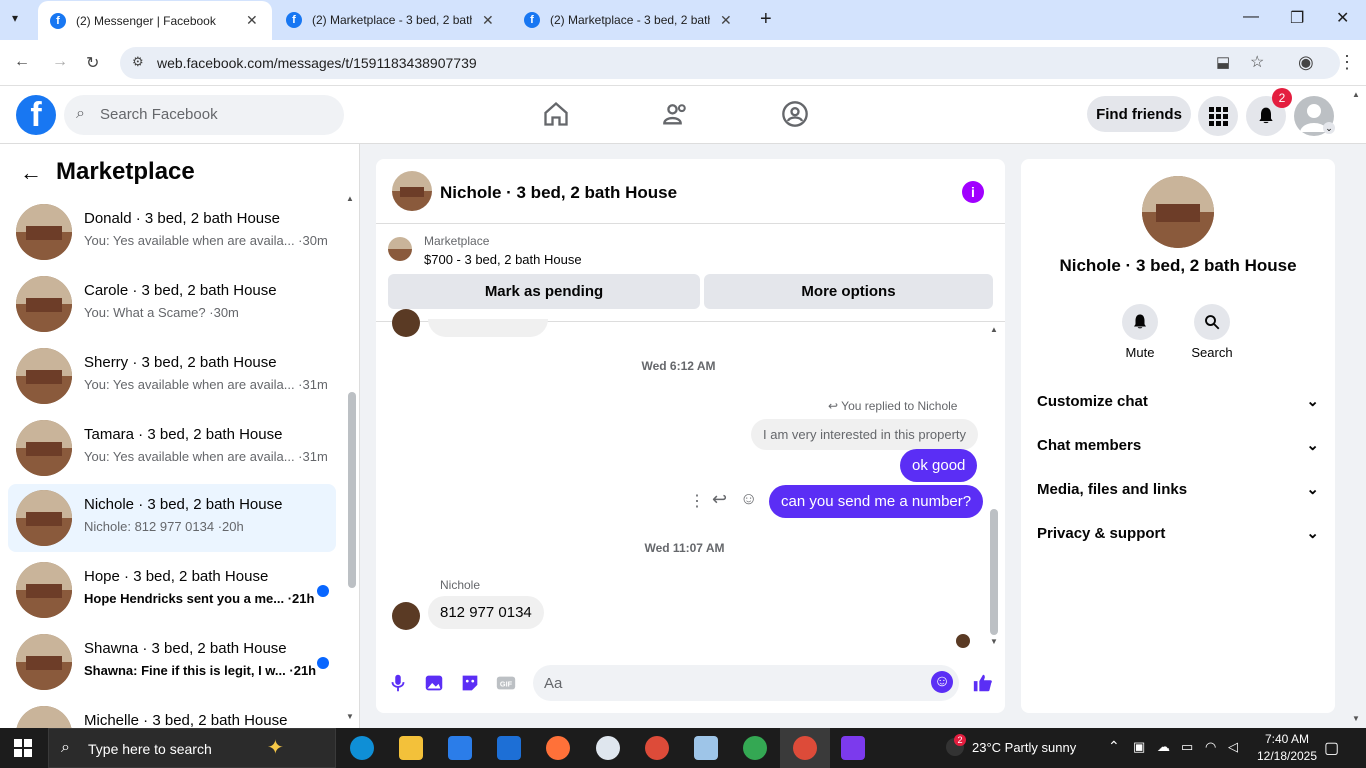 This screenshot has height=768, width=1366. What do you see at coordinates (1287, 748) in the screenshot?
I see `taskbar-clock: 7:40 AM 12/18/2025` at bounding box center [1287, 748].